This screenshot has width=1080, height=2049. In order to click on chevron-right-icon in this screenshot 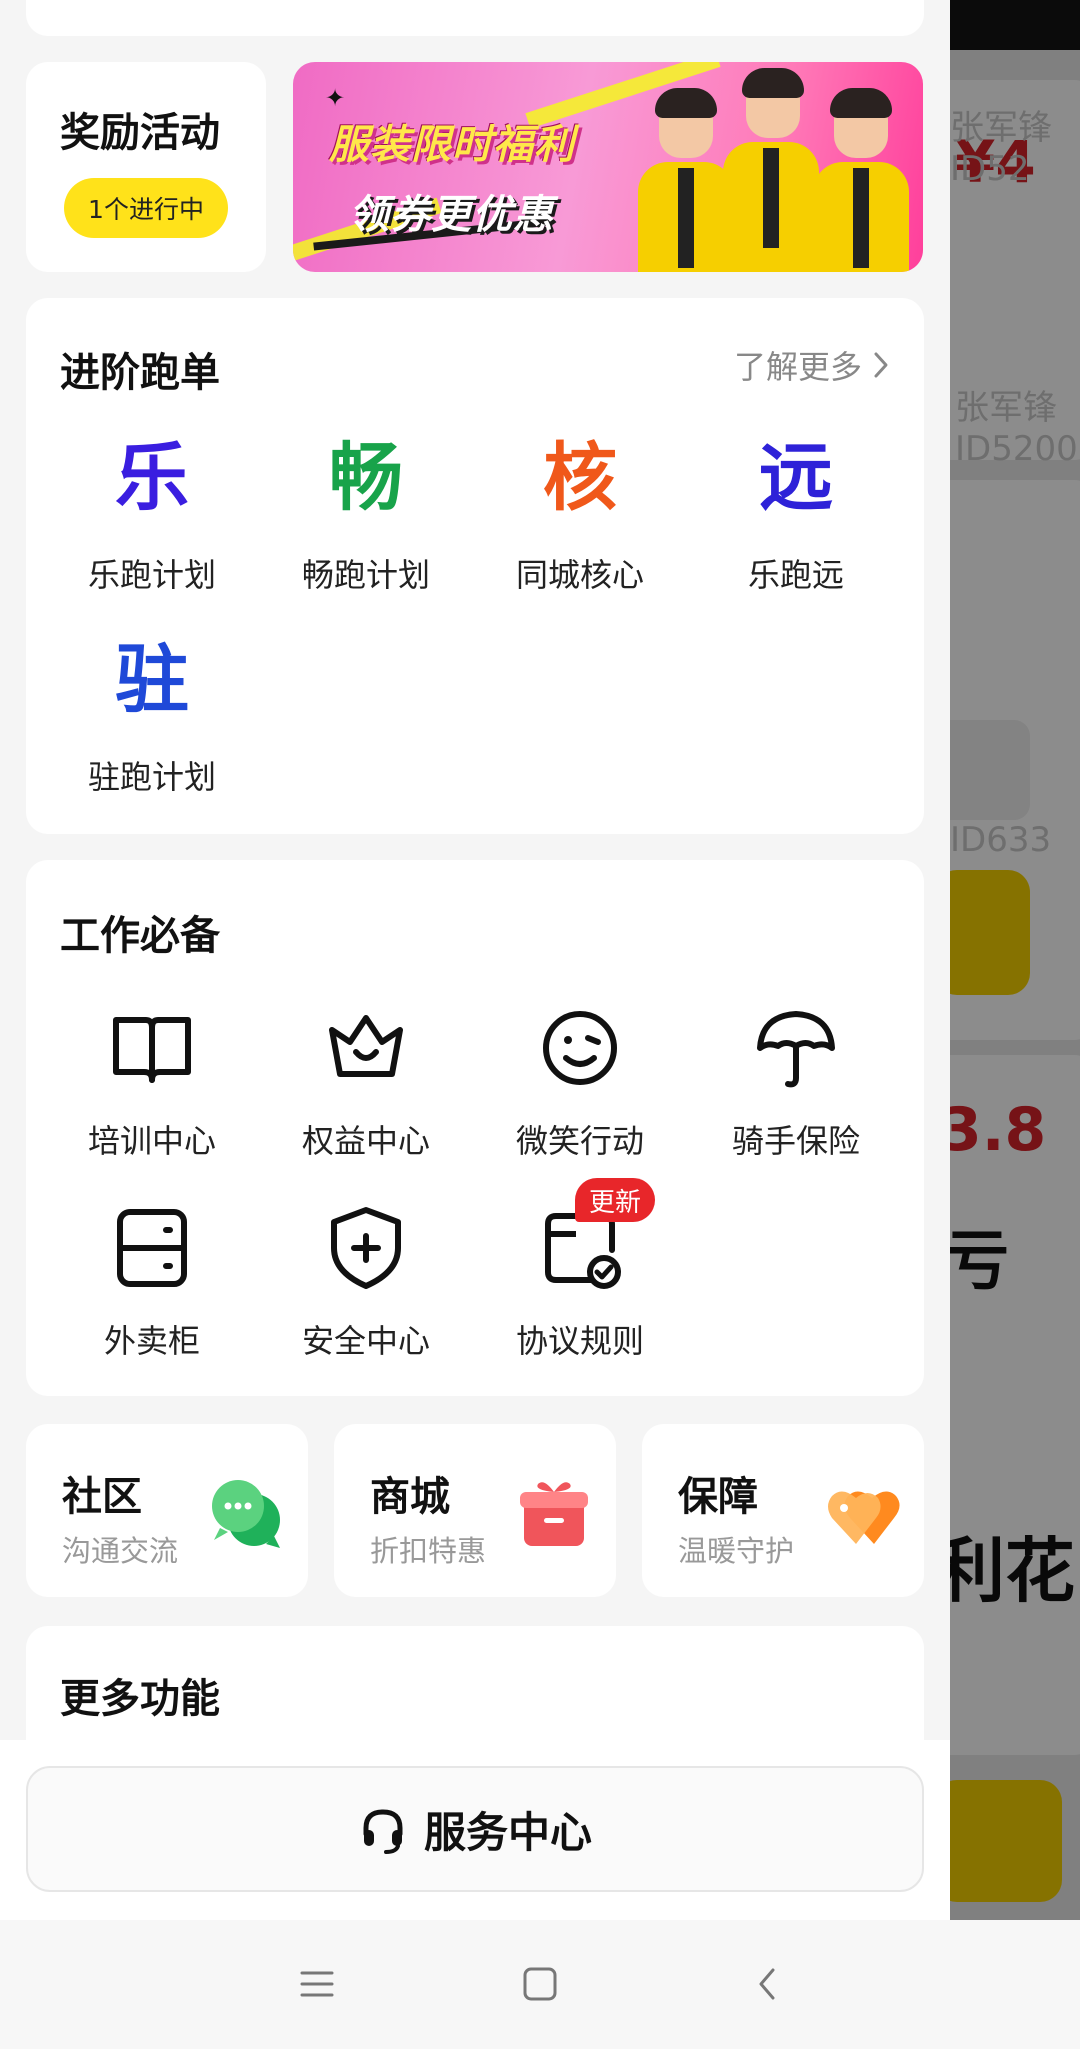, I will do `click(881, 365)`.